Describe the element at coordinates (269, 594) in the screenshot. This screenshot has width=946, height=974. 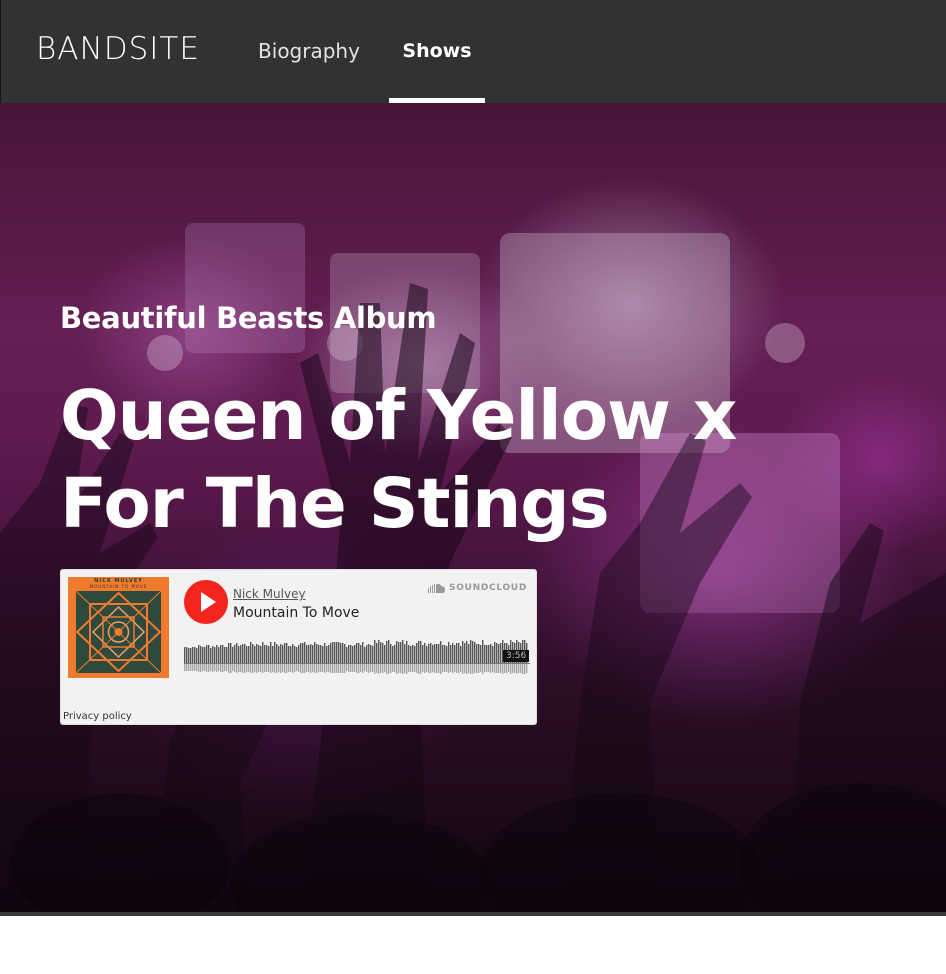
I see `track-artist-link: Nick Mulvey` at that location.